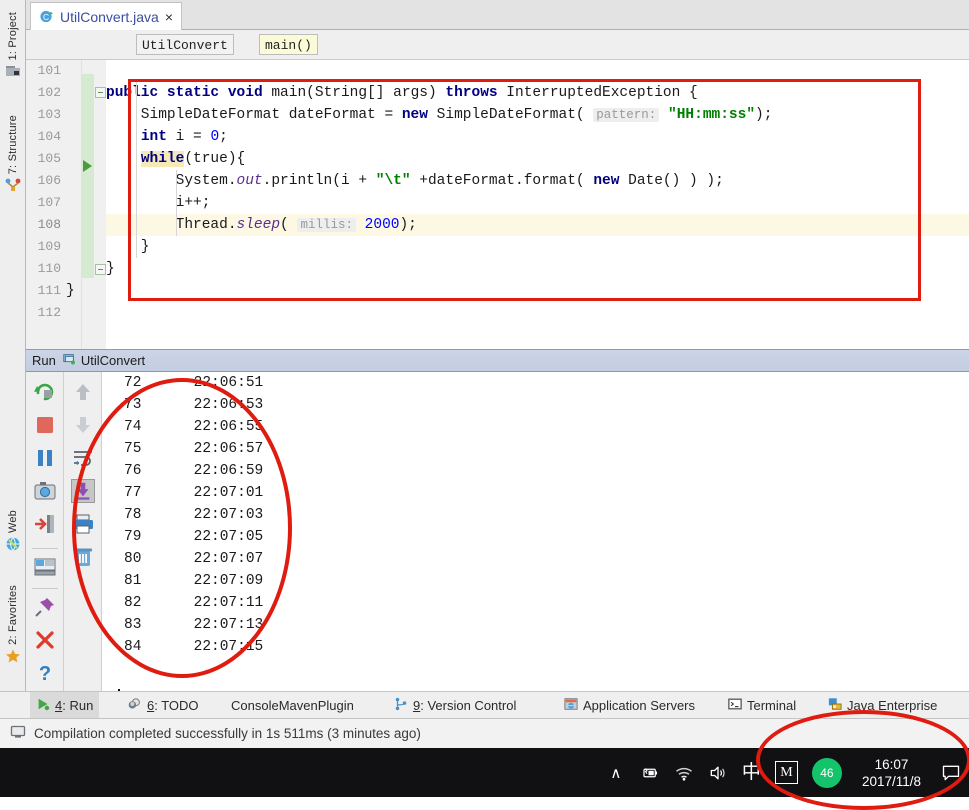 The height and width of the screenshot is (810, 969). I want to click on string-pattern: "HH:mm:ss", so click(712, 115).